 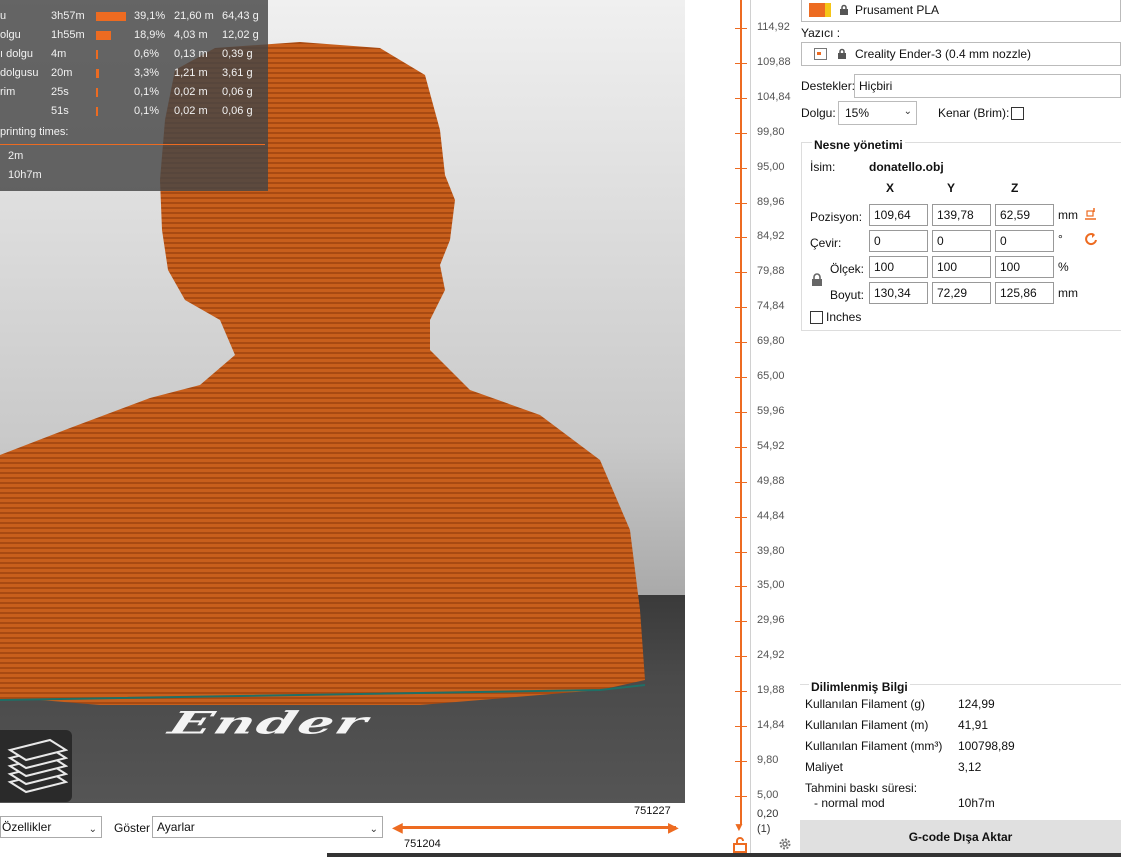 What do you see at coordinates (898, 215) in the screenshot?
I see `position-x-input: 109,64` at bounding box center [898, 215].